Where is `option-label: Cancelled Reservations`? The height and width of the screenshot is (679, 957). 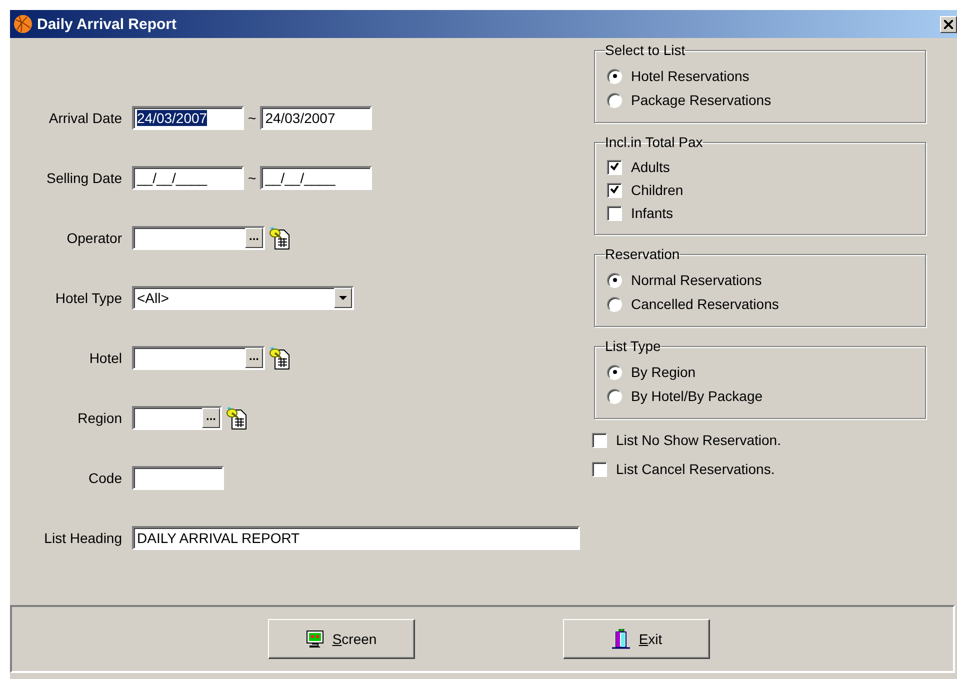 option-label: Cancelled Reservations is located at coordinates (705, 304).